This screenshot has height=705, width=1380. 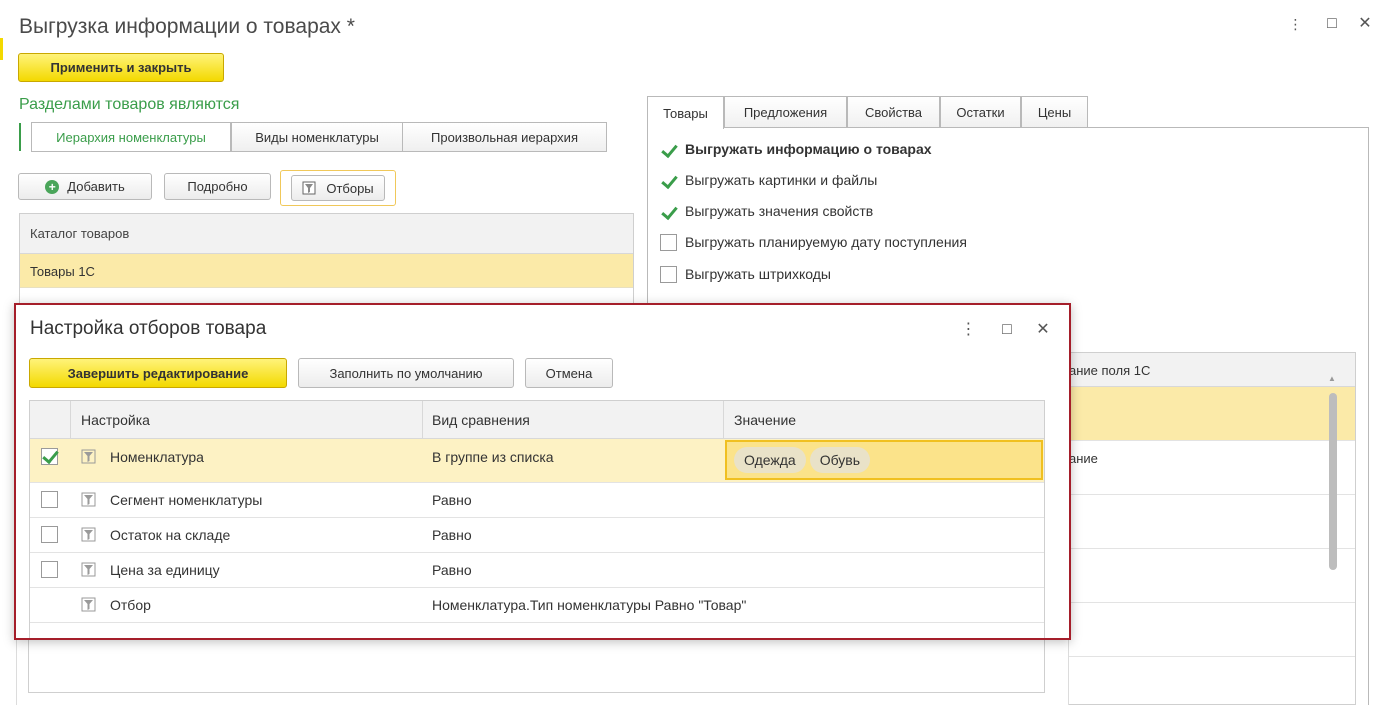 I want to click on scroll-thumb, so click(x=1333, y=481).